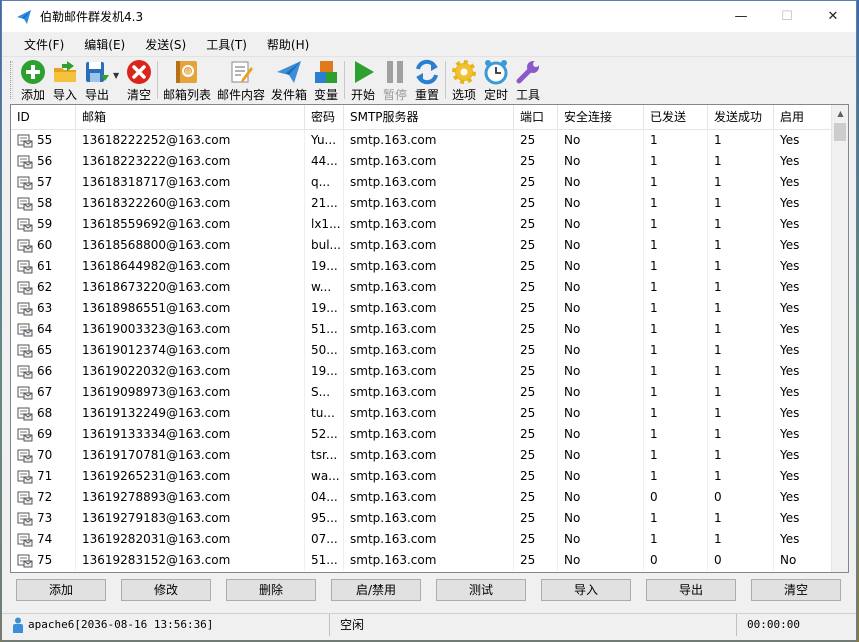 The width and height of the screenshot is (859, 642). I want to click on menu-send: 发送(S), so click(165, 44).